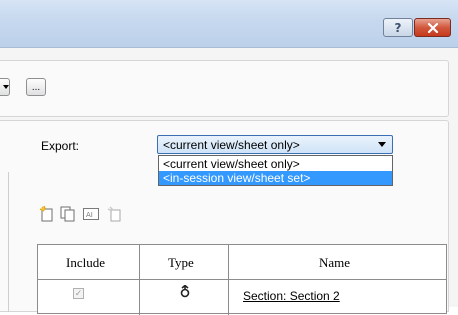 This screenshot has height=315, width=458. Describe the element at coordinates (47, 214) in the screenshot. I see `new-sheet-set-icon` at that location.